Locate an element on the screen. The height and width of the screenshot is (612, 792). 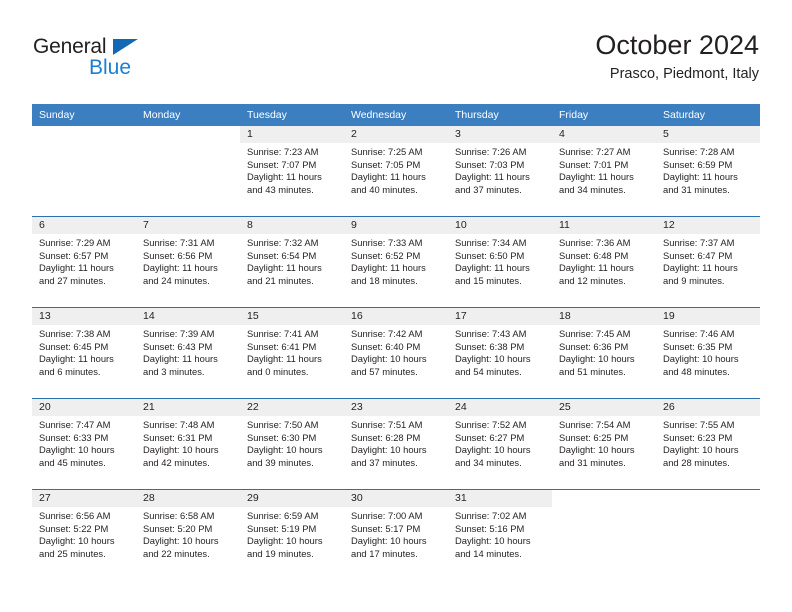
daylight-text: Daylight: 11 hours and 15 minutes. is located at coordinates (492, 274).